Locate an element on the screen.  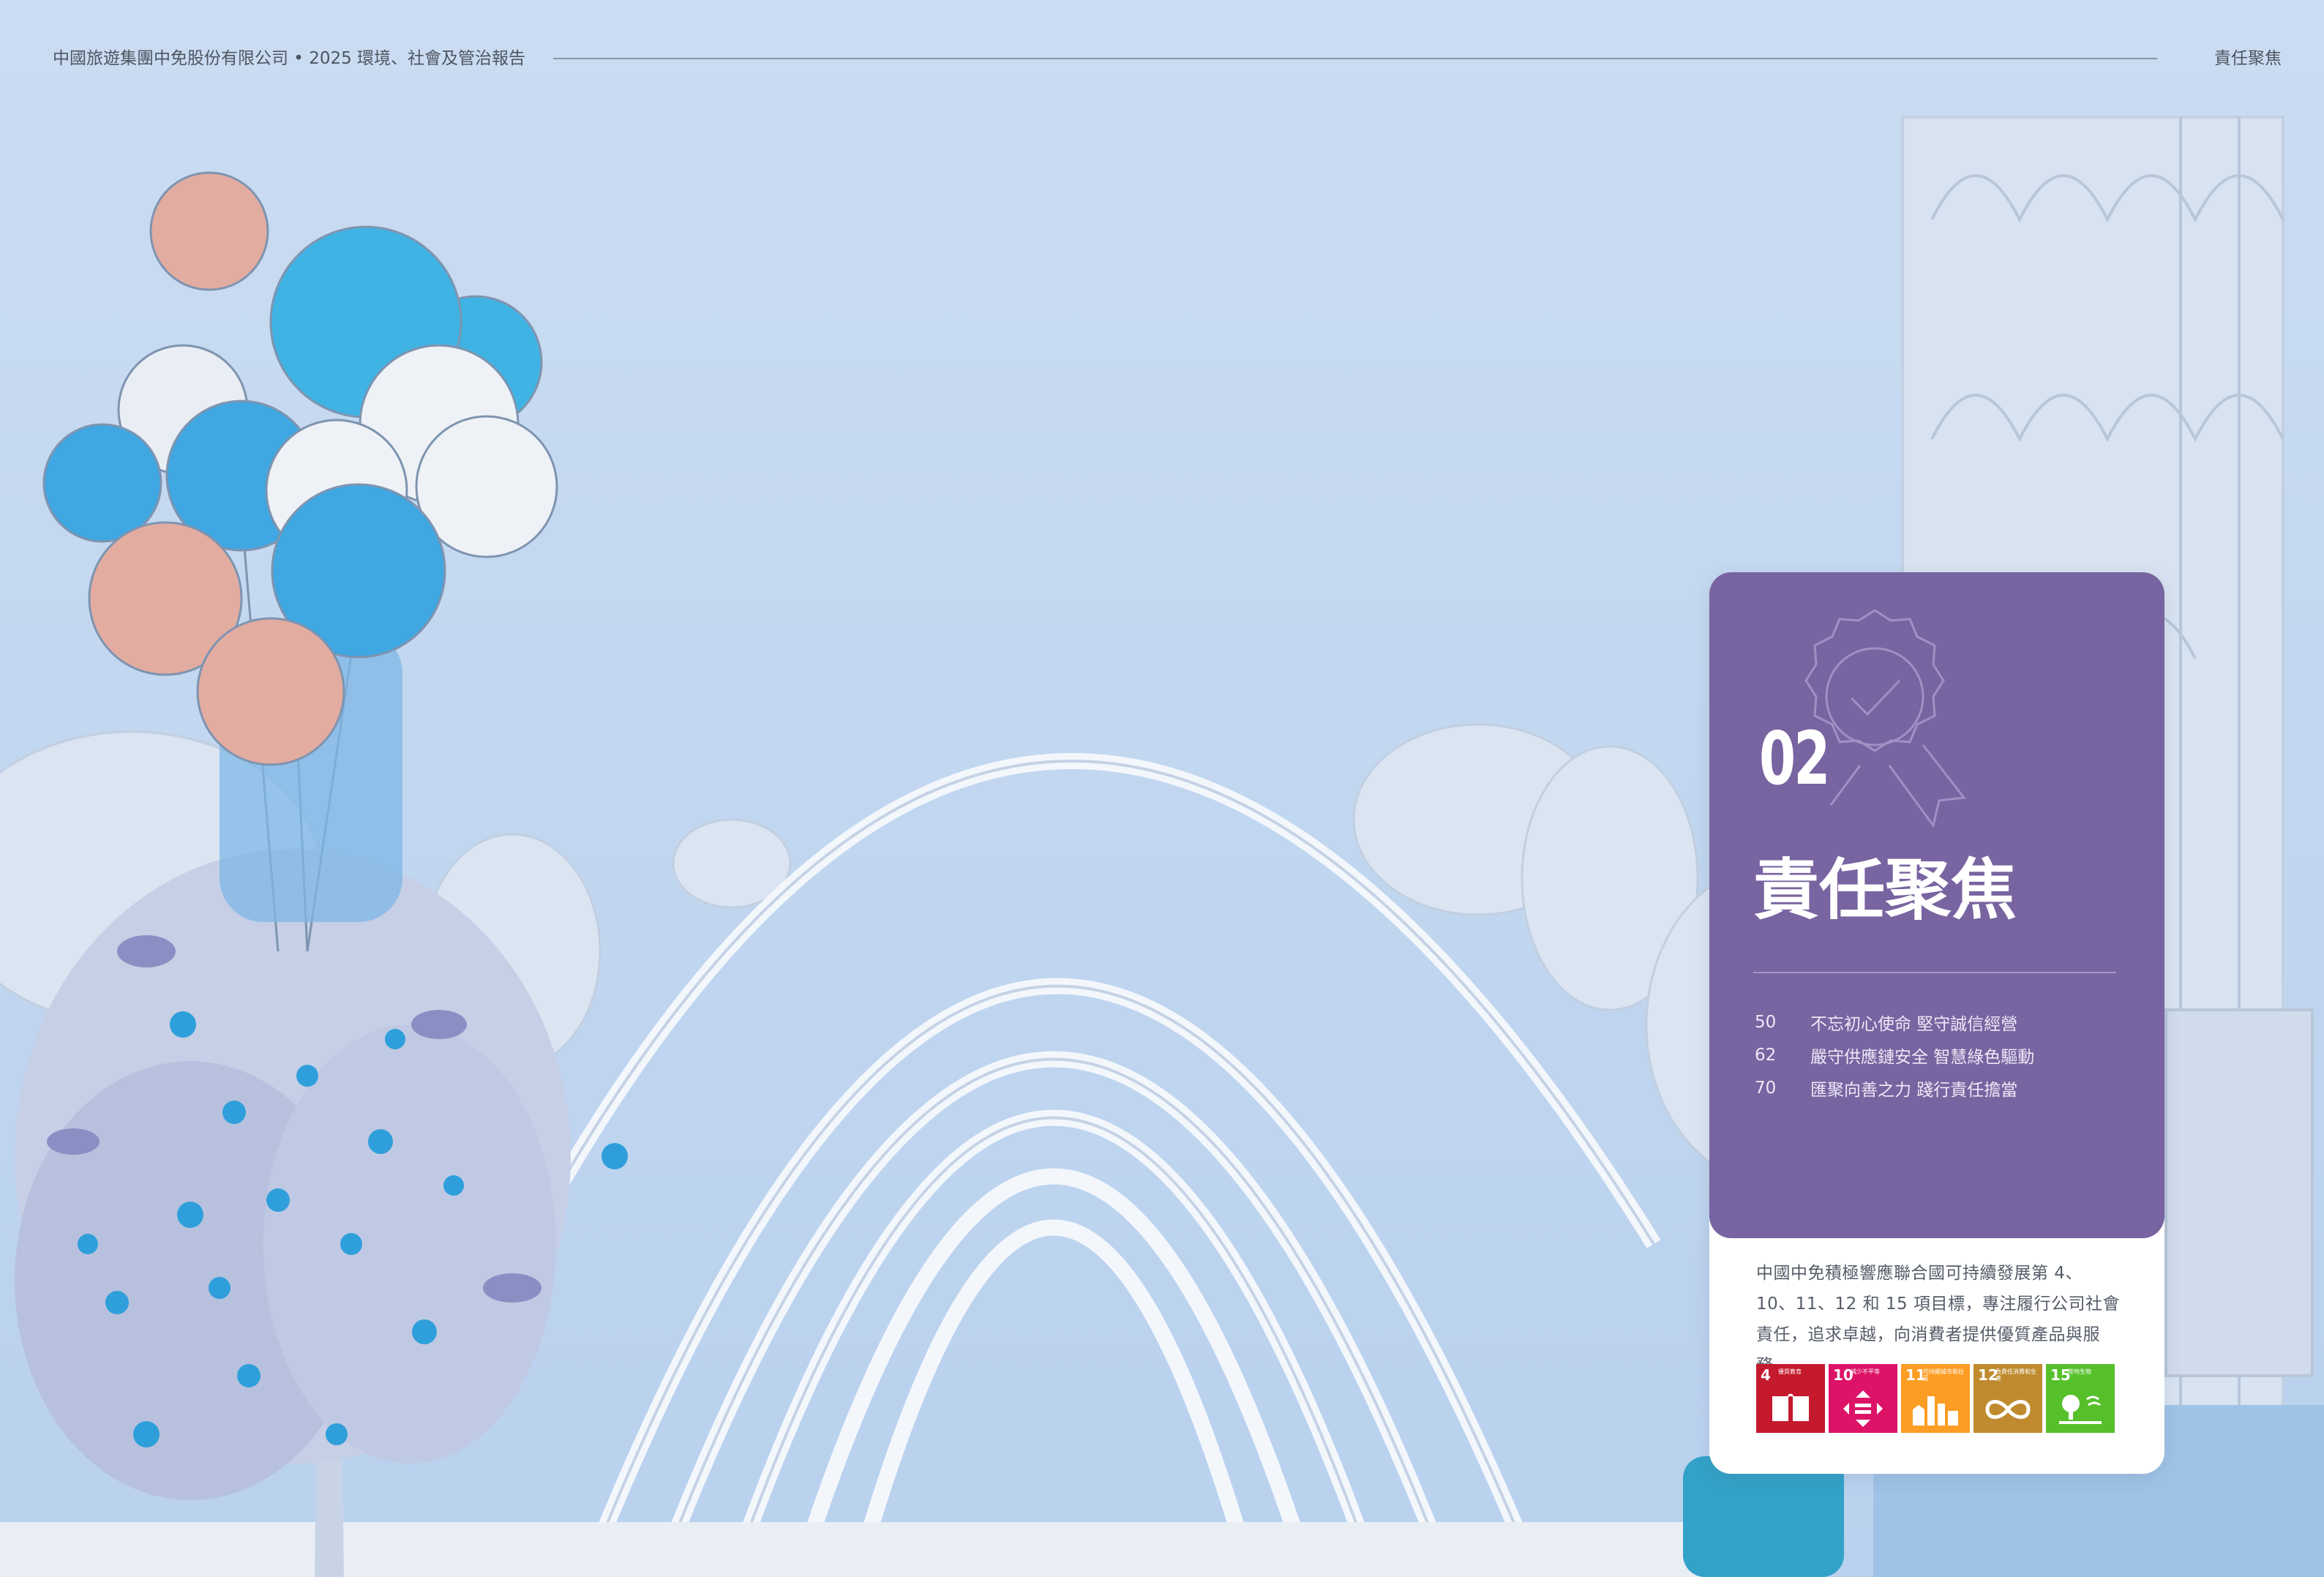
city-icon is located at coordinates (1936, 1411).